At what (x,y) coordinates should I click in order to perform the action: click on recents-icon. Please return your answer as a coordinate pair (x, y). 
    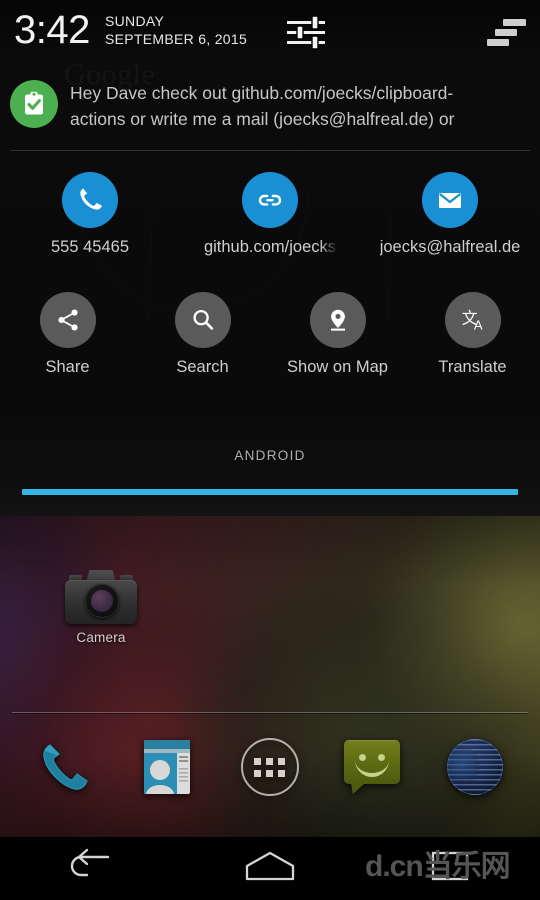
    Looking at the image, I should click on (450, 868).